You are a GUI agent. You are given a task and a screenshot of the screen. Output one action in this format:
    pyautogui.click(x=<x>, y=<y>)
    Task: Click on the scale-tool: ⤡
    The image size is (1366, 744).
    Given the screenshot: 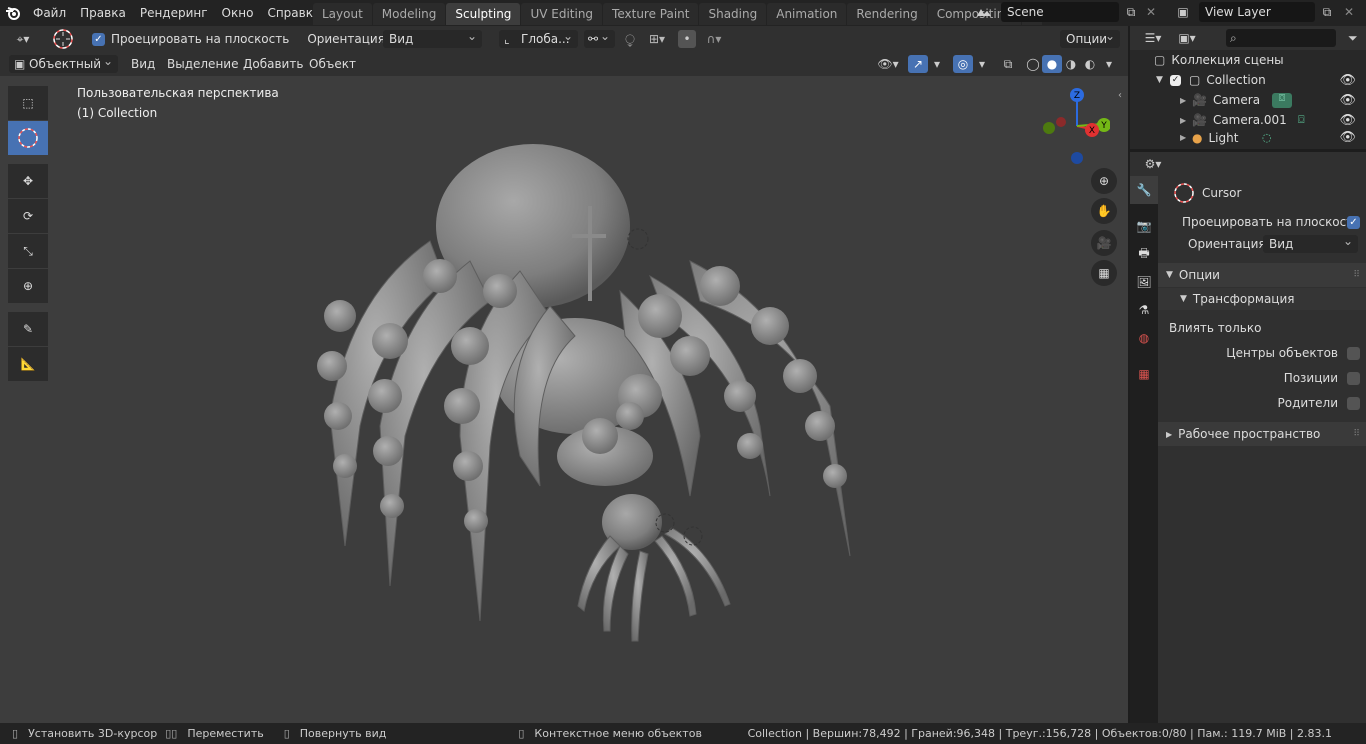 What is the action you would take?
    pyautogui.click(x=28, y=251)
    